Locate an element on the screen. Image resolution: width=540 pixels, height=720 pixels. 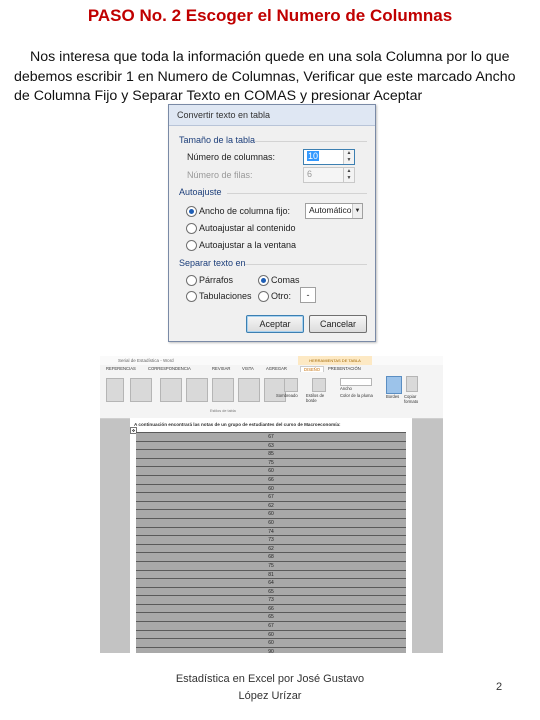
table-size-group-label: Tamaño de la tabla is located at coordinates (217, 140).